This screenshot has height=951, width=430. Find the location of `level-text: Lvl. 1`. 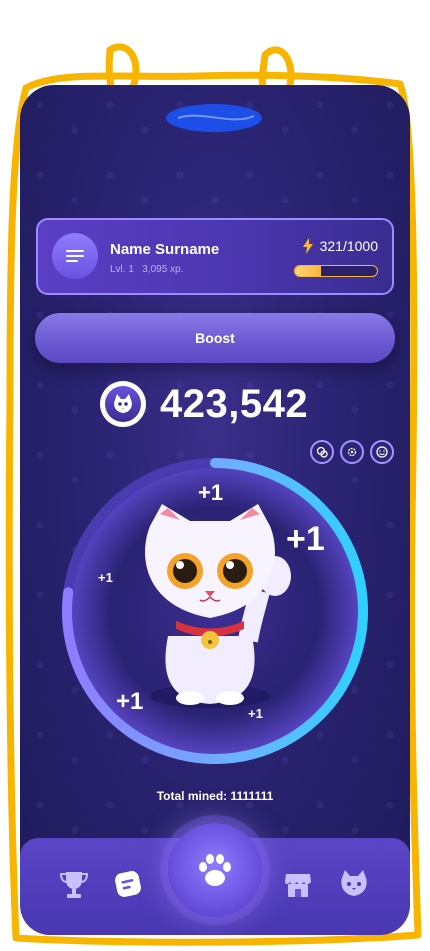

level-text: Lvl. 1 is located at coordinates (122, 269).